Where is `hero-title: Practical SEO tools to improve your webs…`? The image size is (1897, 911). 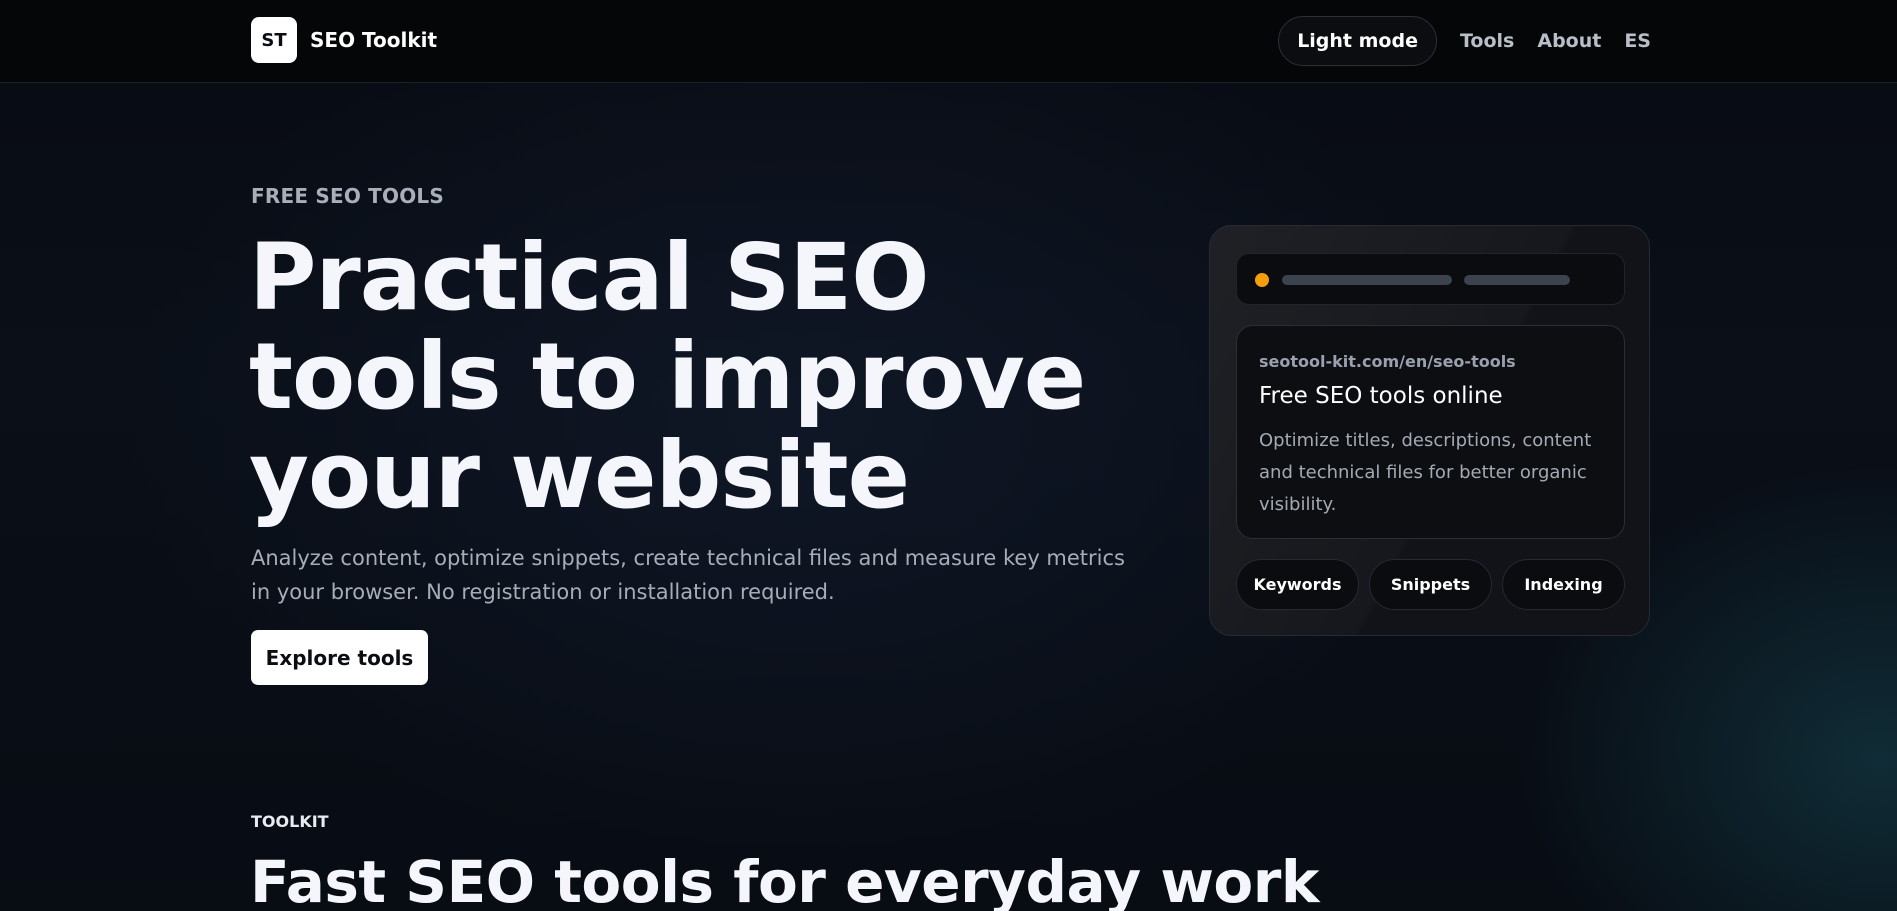
hero-title: Practical SEO tools to improve your webs… is located at coordinates (667, 376).